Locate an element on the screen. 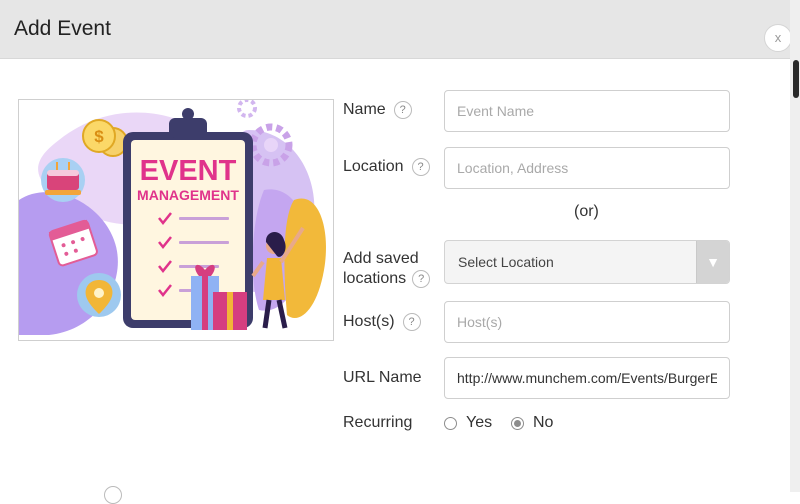 This screenshot has width=800, height=504. hosts-label: Host(s)? is located at coordinates (382, 322).